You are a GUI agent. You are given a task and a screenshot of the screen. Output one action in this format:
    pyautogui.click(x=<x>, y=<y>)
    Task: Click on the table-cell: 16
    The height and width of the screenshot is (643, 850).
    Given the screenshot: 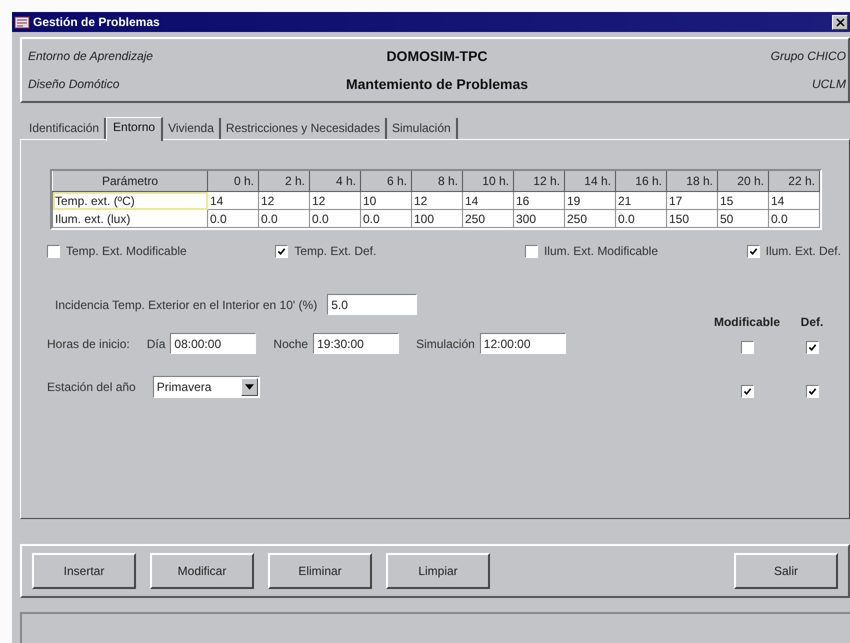 What is the action you would take?
    pyautogui.click(x=539, y=201)
    